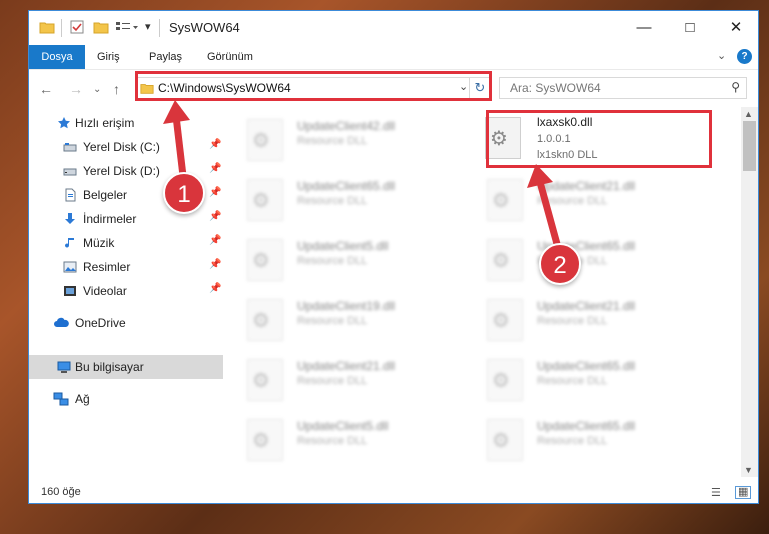 The height and width of the screenshot is (534, 769). Describe the element at coordinates (230, 57) in the screenshot. I see `tab-gorunum: Görünüm` at that location.